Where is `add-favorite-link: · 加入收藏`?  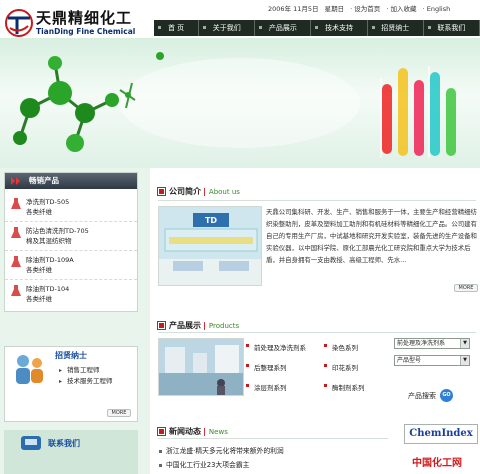 add-favorite-link: · 加入收藏 is located at coordinates (401, 9).